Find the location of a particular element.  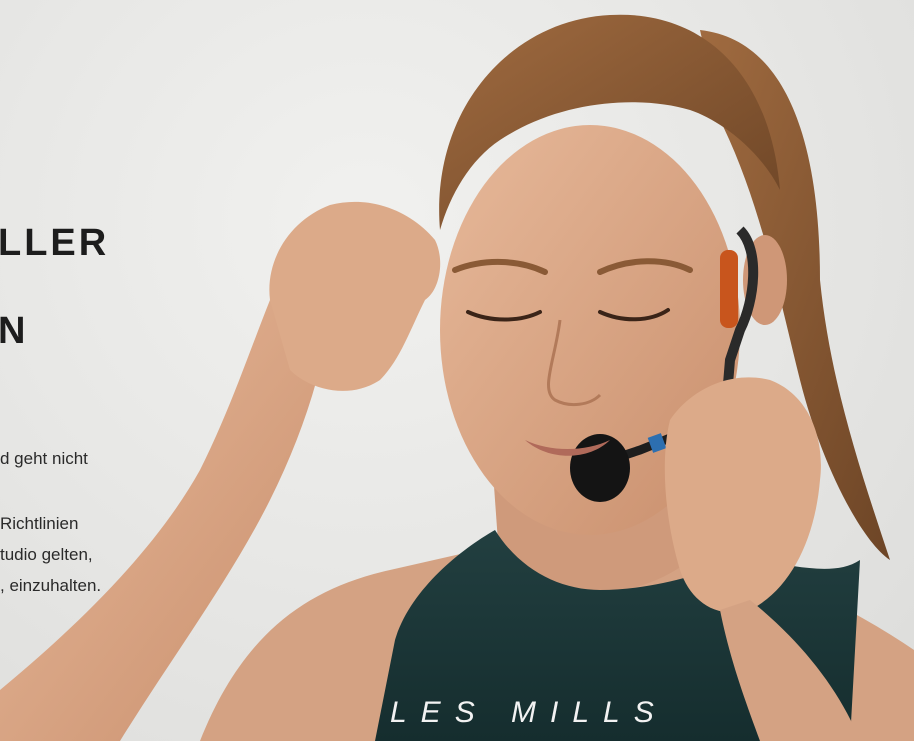

shirt-print: LES MILLS is located at coordinates (529, 712).